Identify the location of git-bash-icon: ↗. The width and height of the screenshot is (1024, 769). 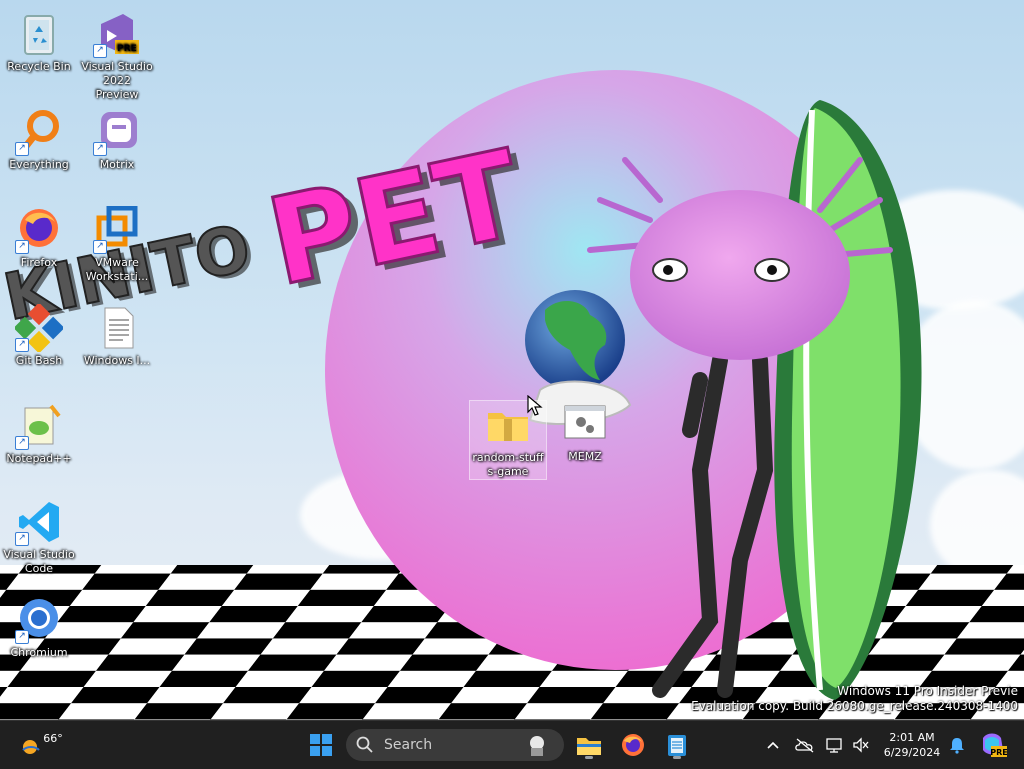
(39, 328).